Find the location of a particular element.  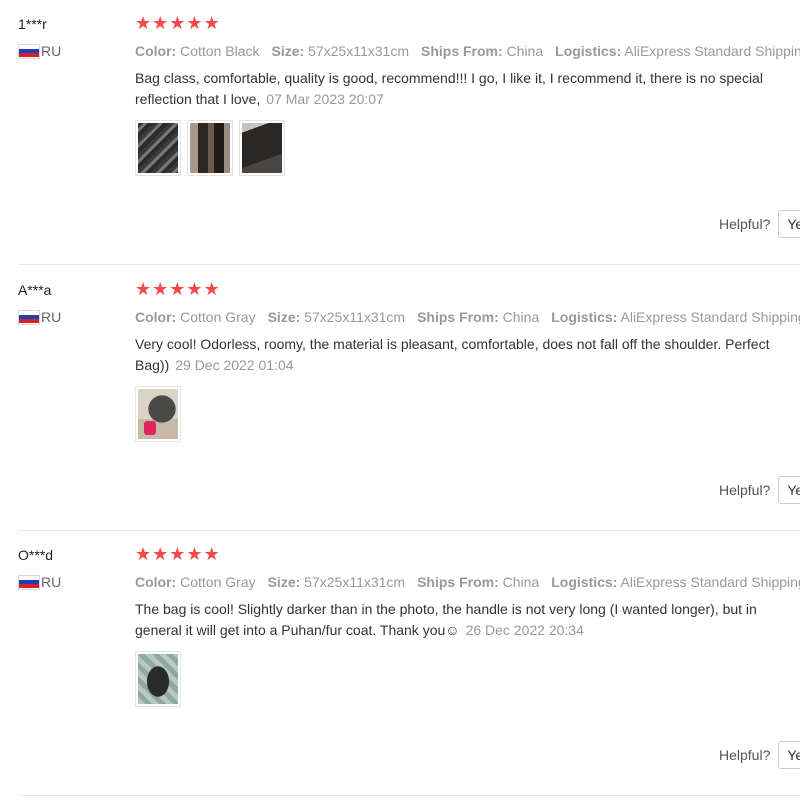

reviewer-name: A***a is located at coordinates (35, 290).